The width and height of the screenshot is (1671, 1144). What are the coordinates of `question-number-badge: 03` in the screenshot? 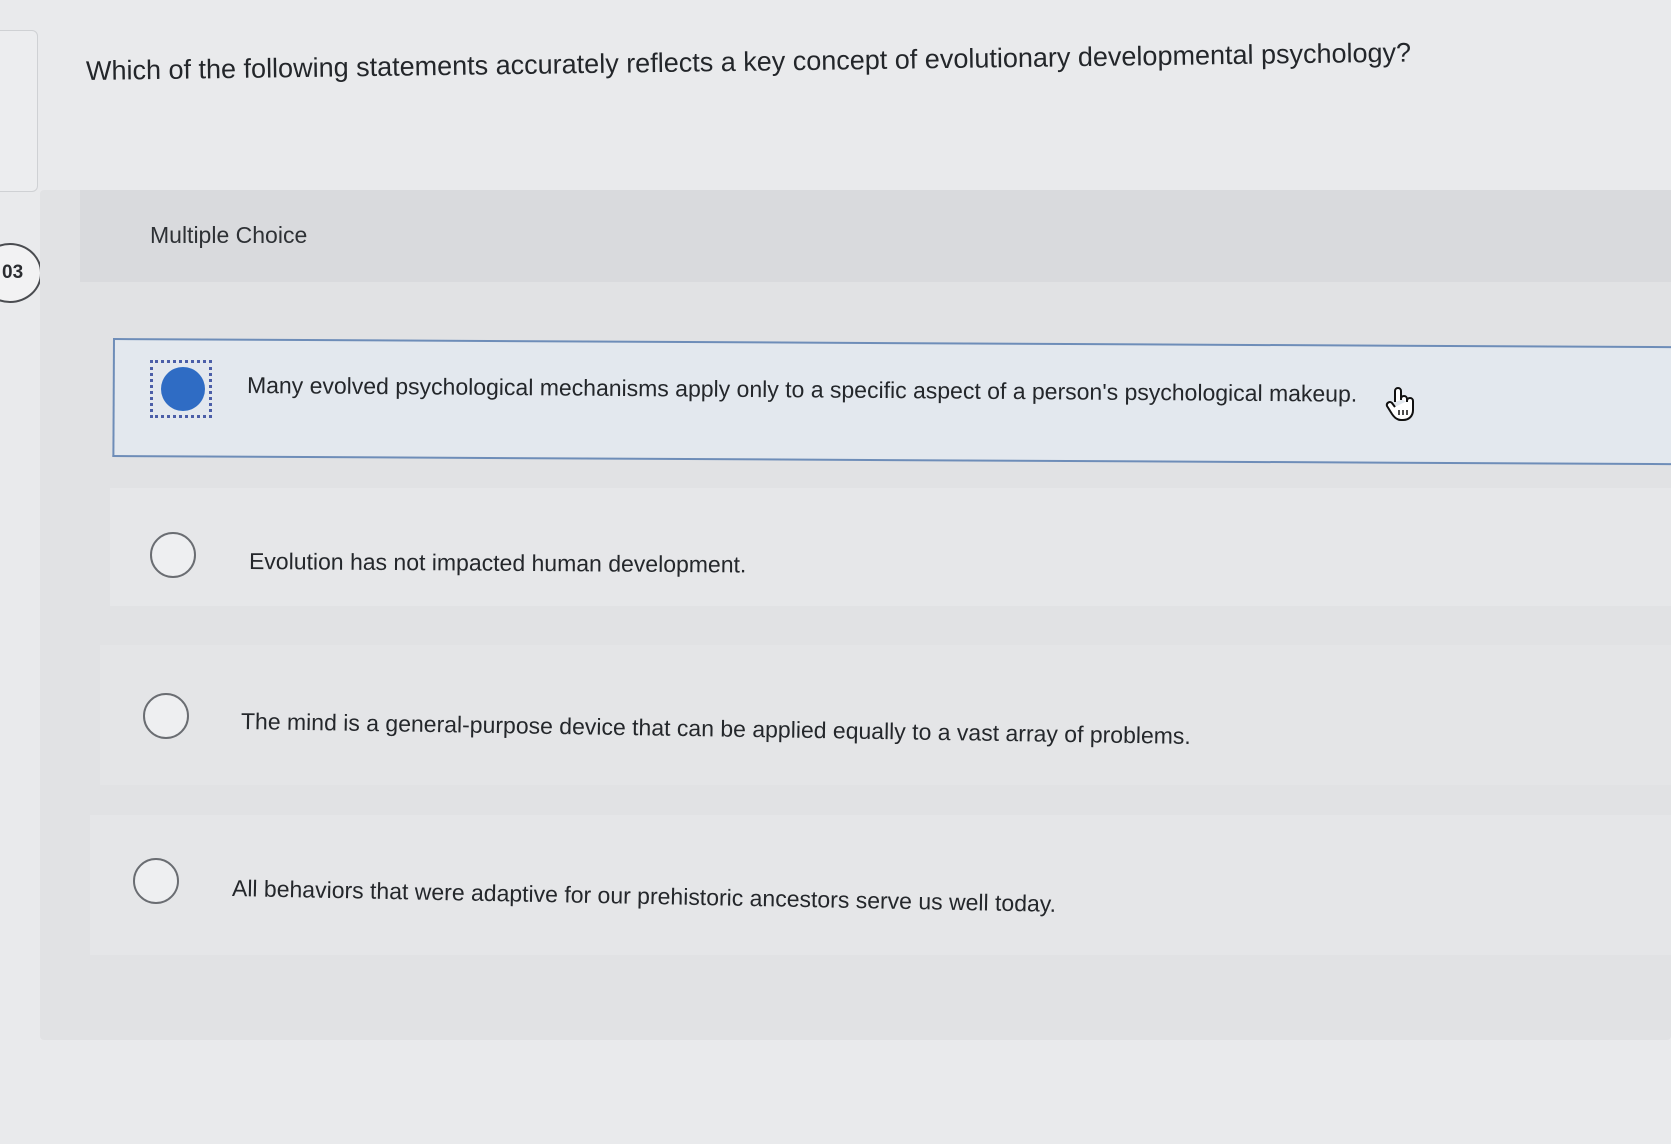 It's located at (21, 273).